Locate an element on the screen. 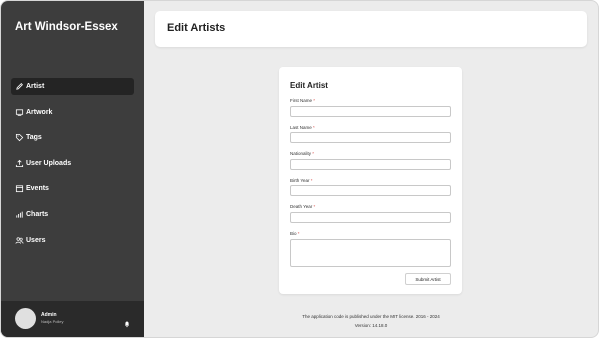 Image resolution: width=600 pixels, height=339 pixels. death-year-label: Death Year * is located at coordinates (302, 206).